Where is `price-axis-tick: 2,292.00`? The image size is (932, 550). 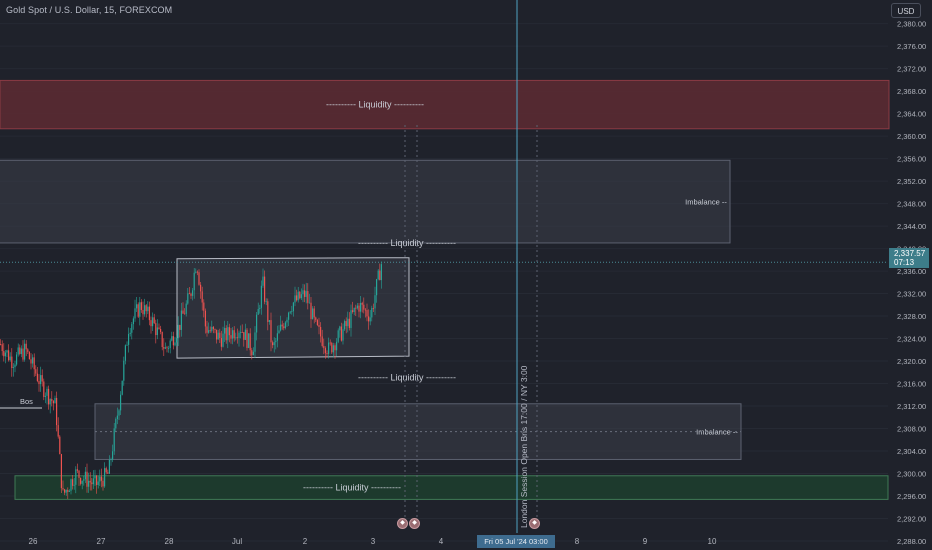
price-axis-tick: 2,292.00 is located at coordinates (911, 519).